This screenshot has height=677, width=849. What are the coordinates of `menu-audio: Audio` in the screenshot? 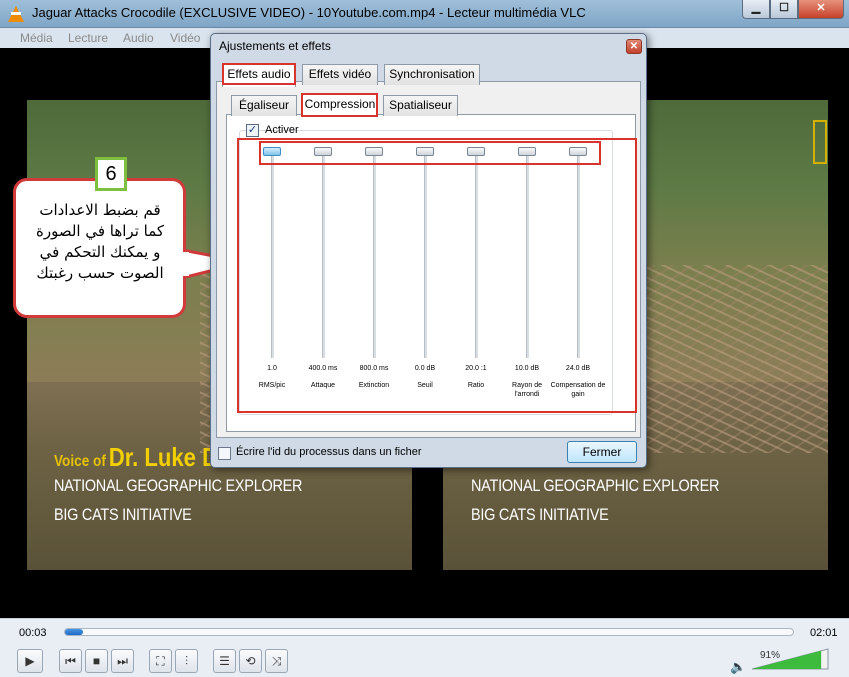 It's located at (138, 38).